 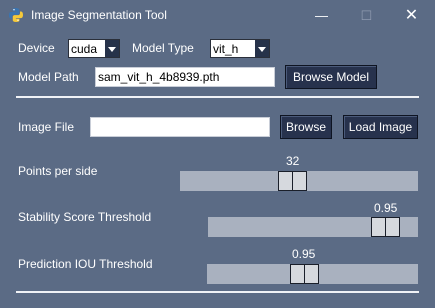 What do you see at coordinates (180, 127) in the screenshot?
I see `image-file-field` at bounding box center [180, 127].